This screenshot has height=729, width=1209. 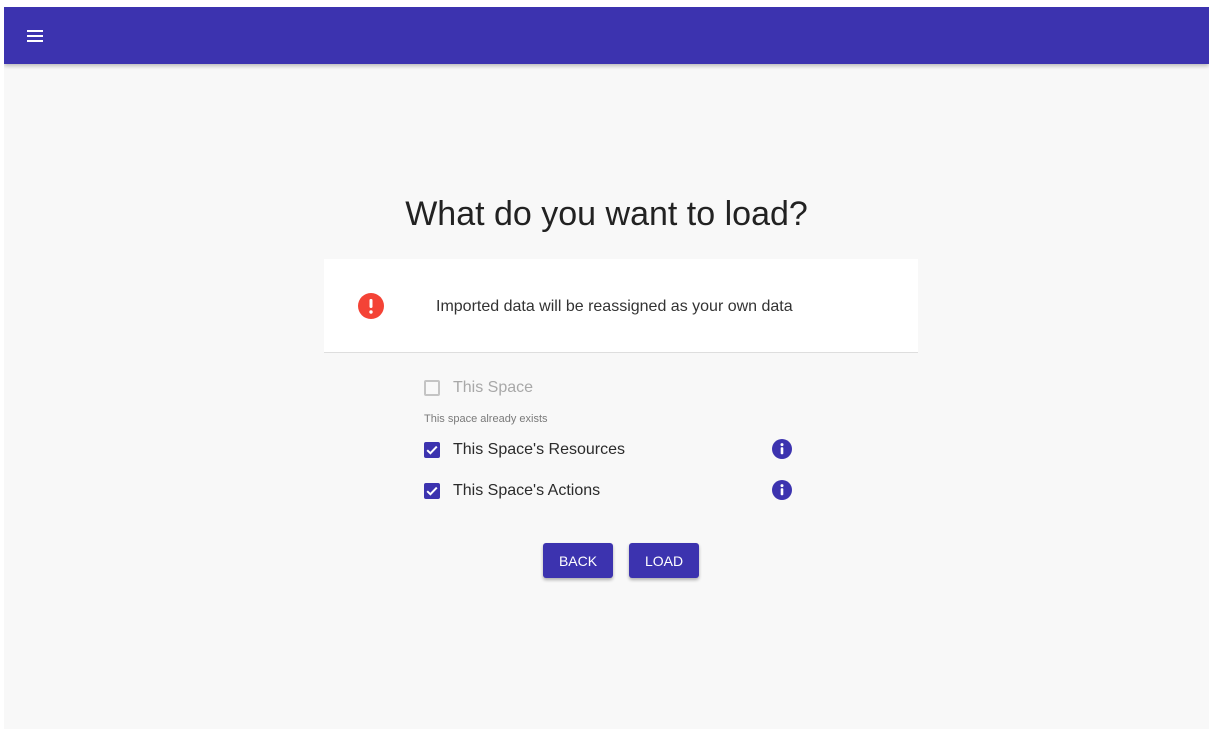 I want to click on option-space-actions: This Space's Actions, so click(x=512, y=491).